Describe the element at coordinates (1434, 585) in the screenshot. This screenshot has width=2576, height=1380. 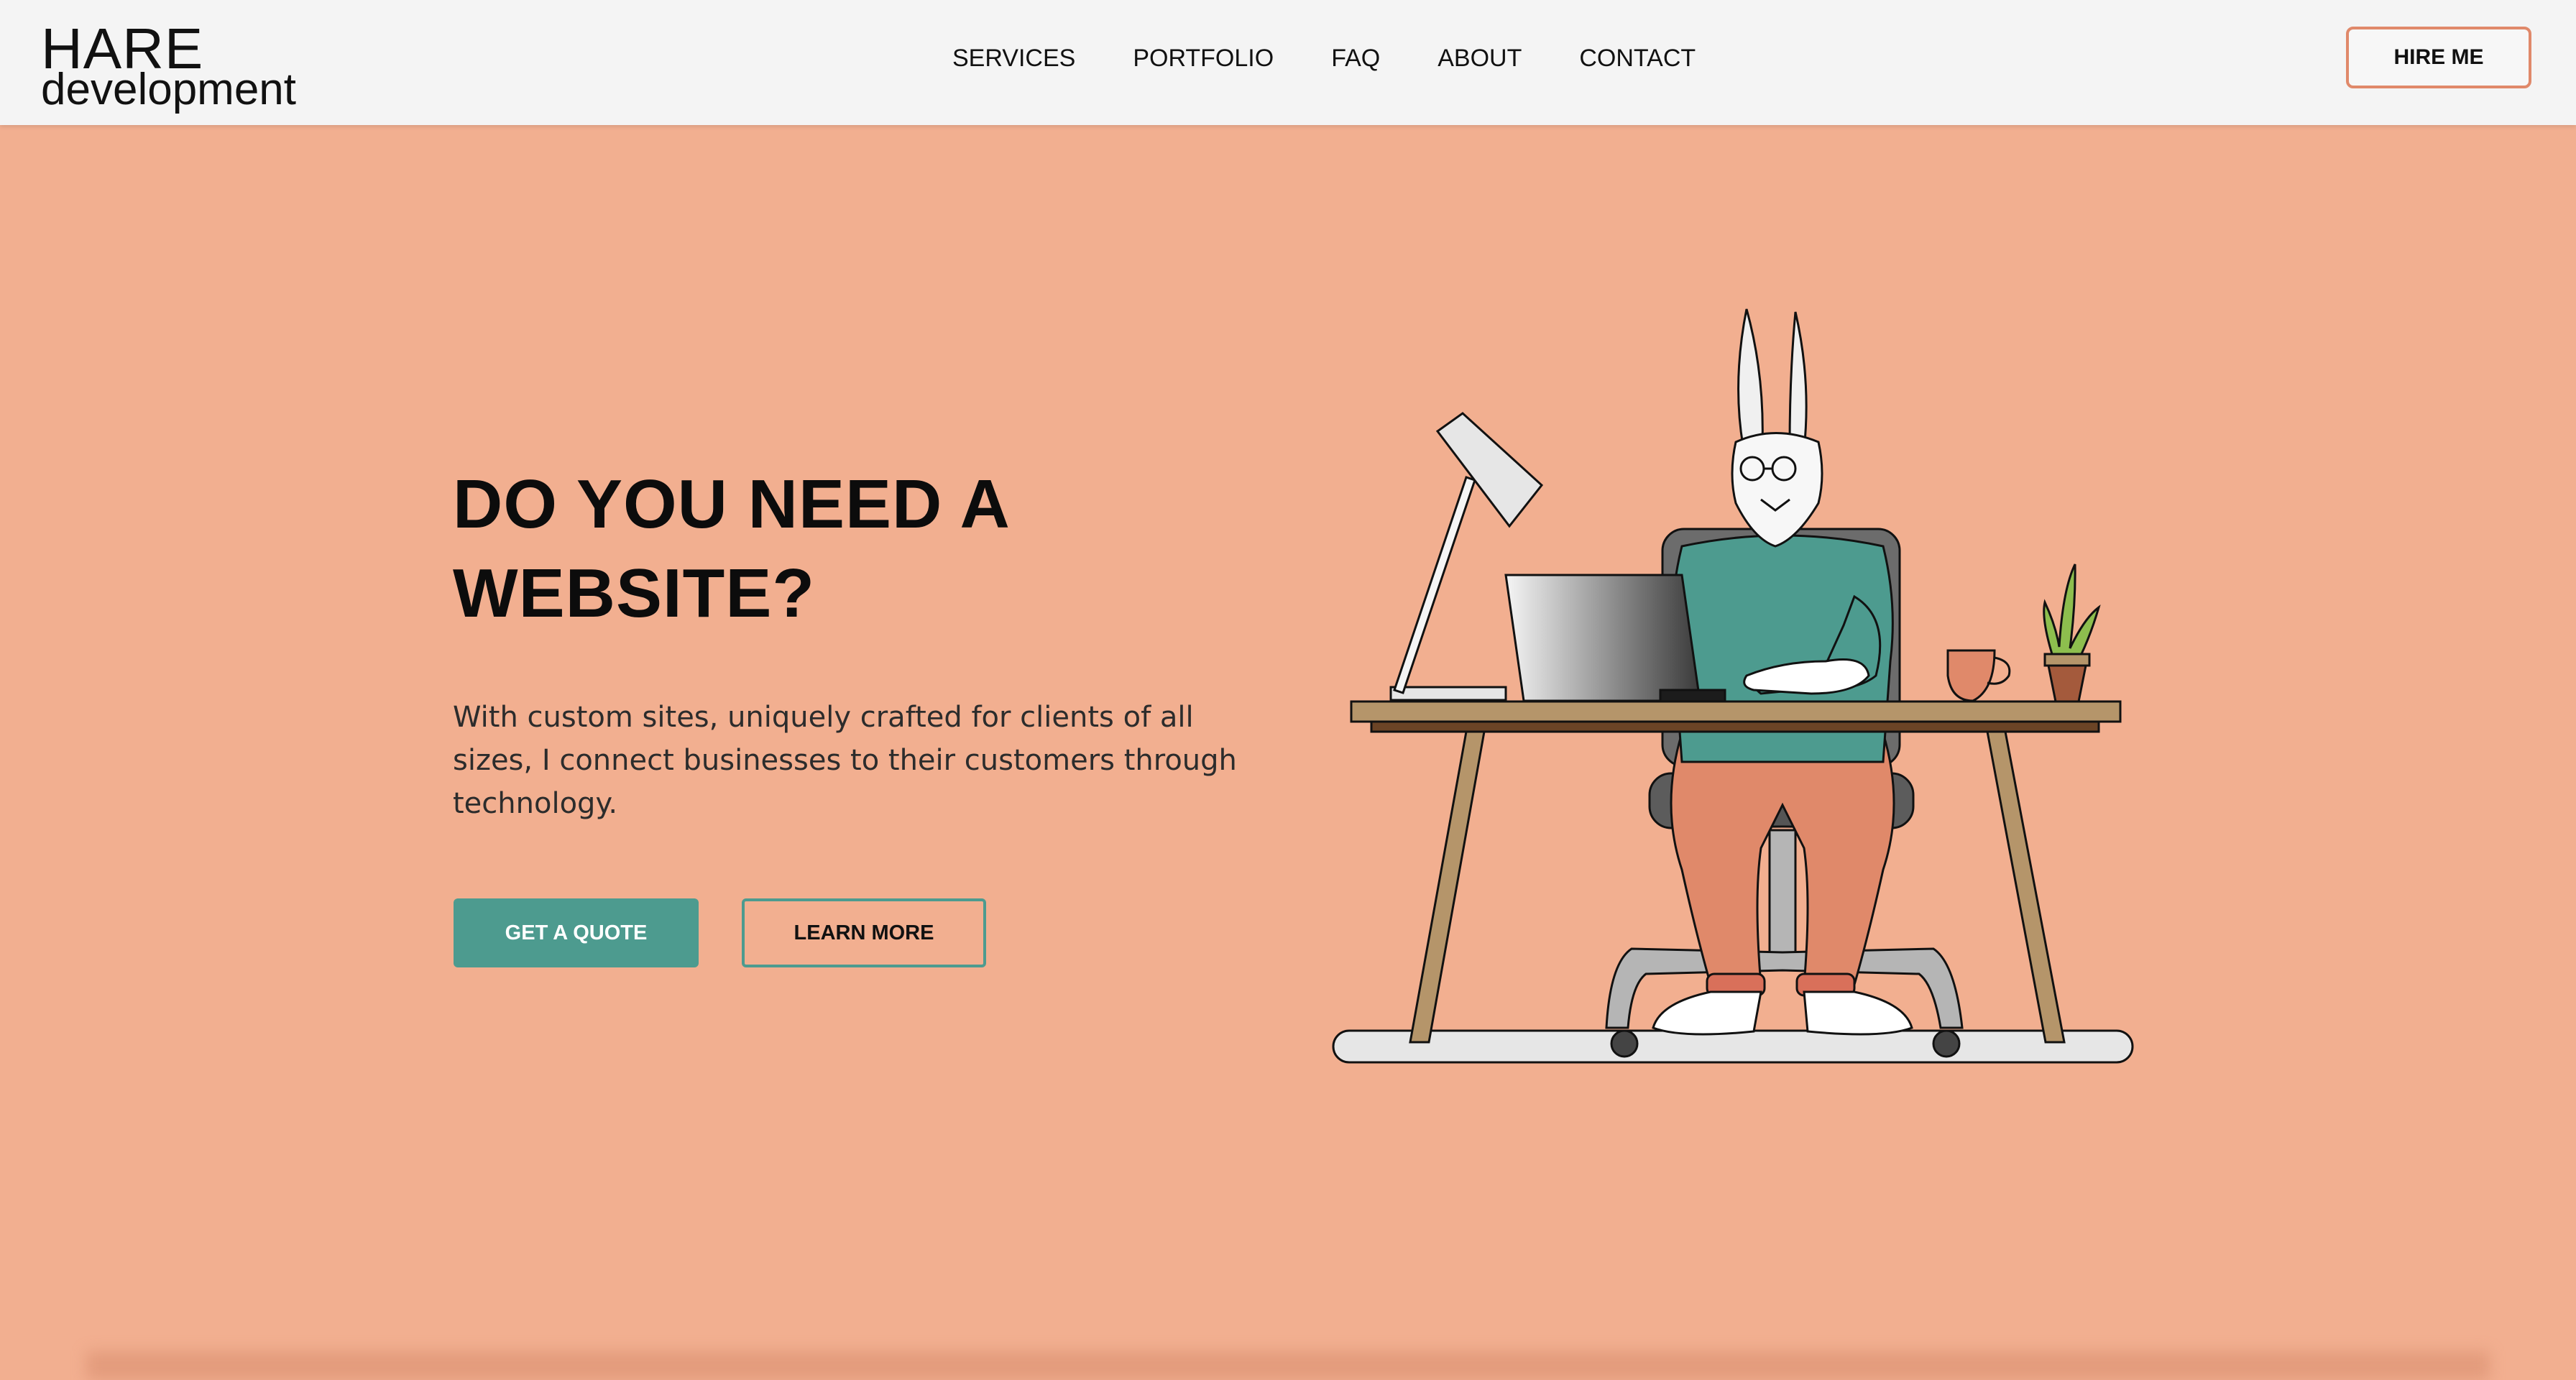
I see `lamp-arm` at that location.